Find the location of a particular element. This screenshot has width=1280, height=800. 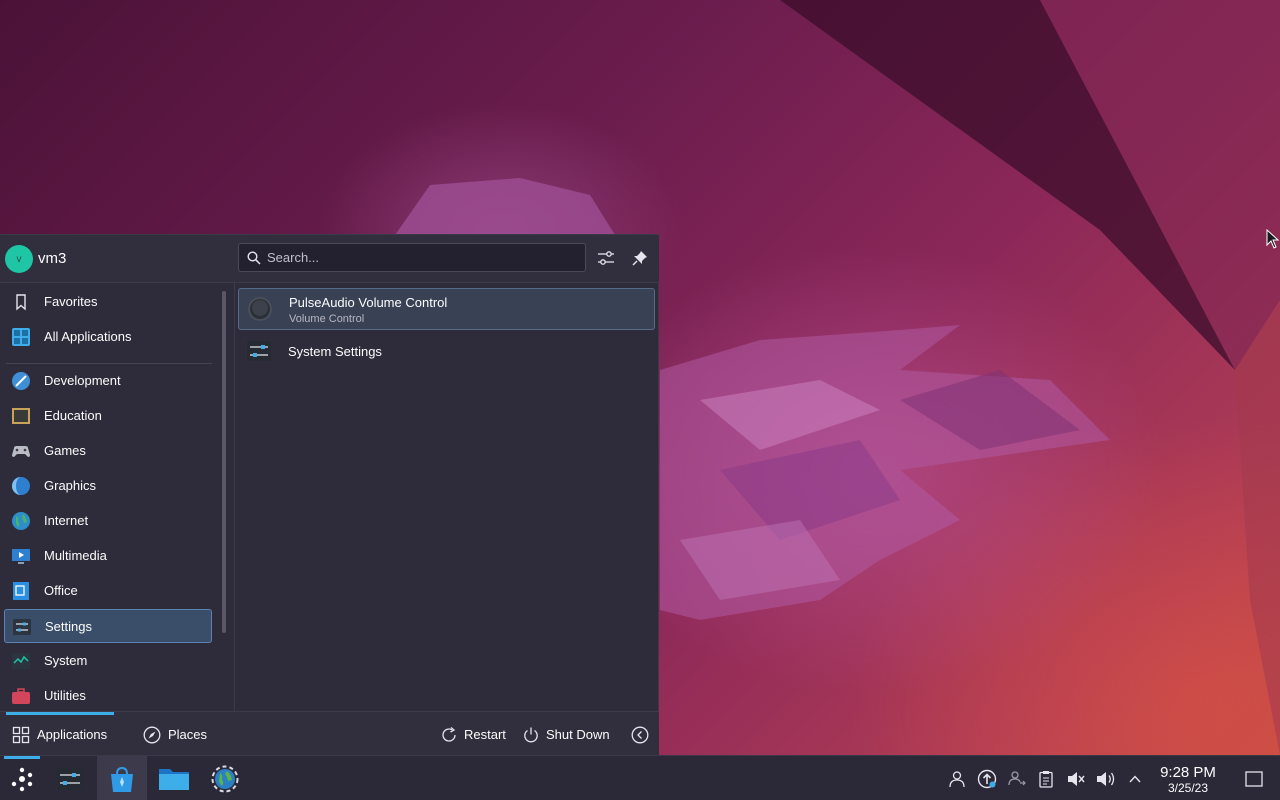

clock-time: 9:28 PM is located at coordinates (1188, 772).